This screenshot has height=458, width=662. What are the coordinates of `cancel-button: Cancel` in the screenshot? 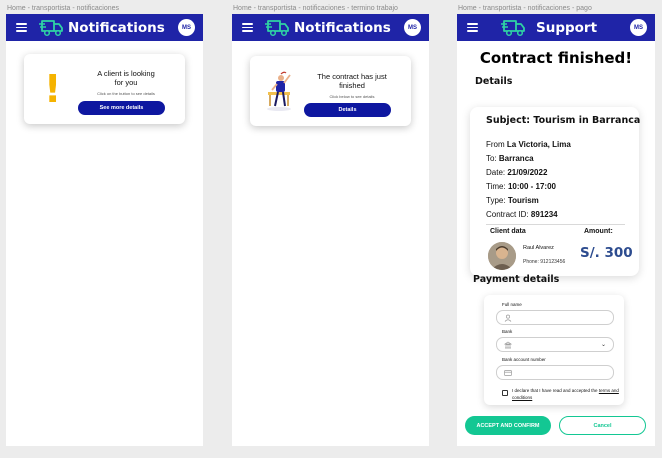 It's located at (602, 425).